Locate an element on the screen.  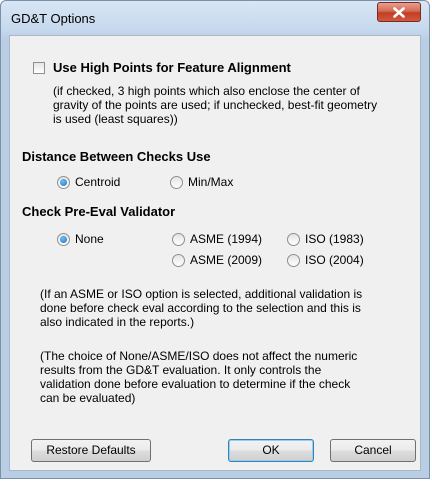
iso-2004-radio is located at coordinates (293, 260).